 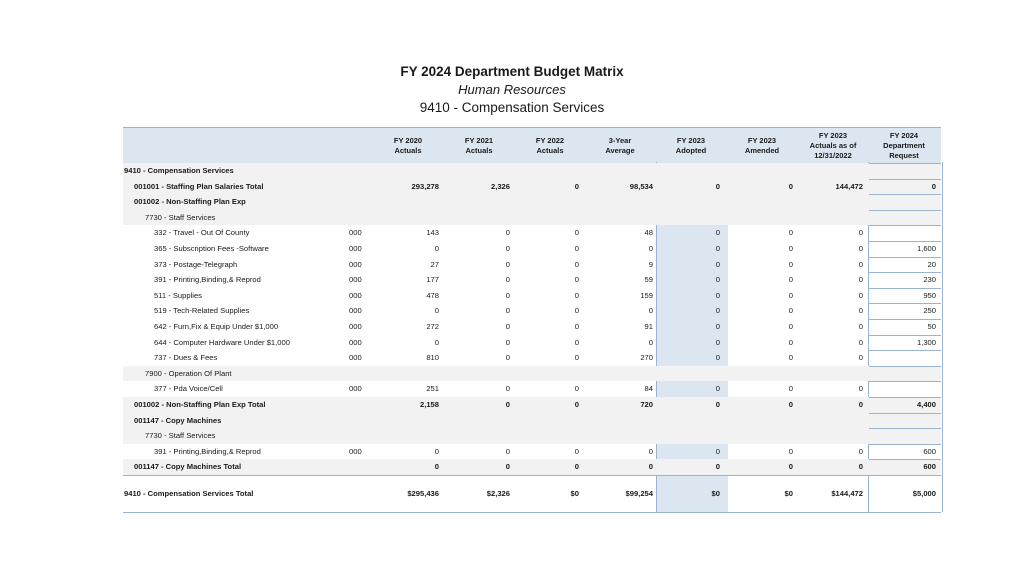 What do you see at coordinates (180, 217) in the screenshot?
I see `row-label: 7730 - Staff Services` at bounding box center [180, 217].